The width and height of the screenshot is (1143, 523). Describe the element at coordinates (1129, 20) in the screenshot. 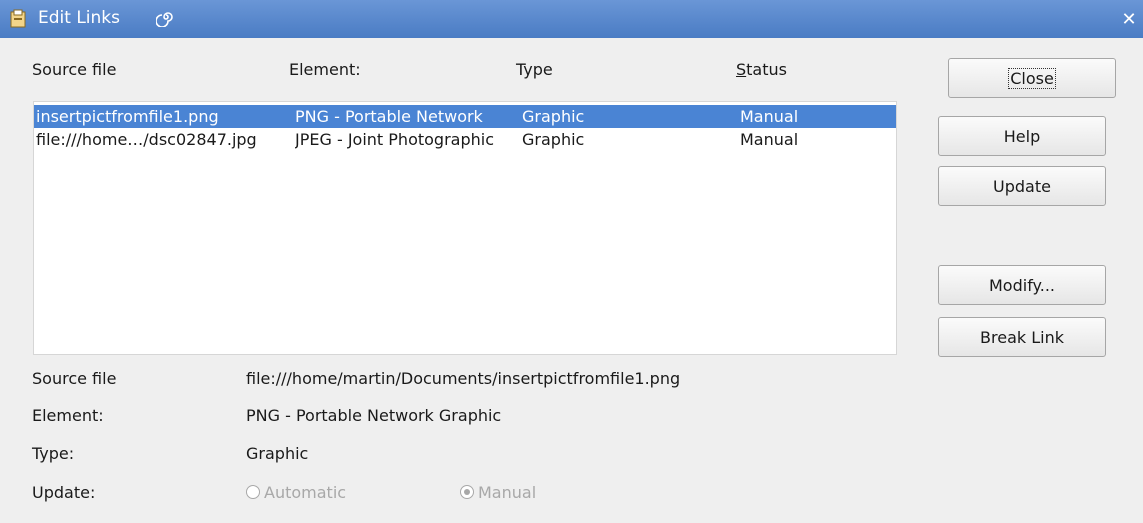

I see `close-window-icon: ✕` at that location.